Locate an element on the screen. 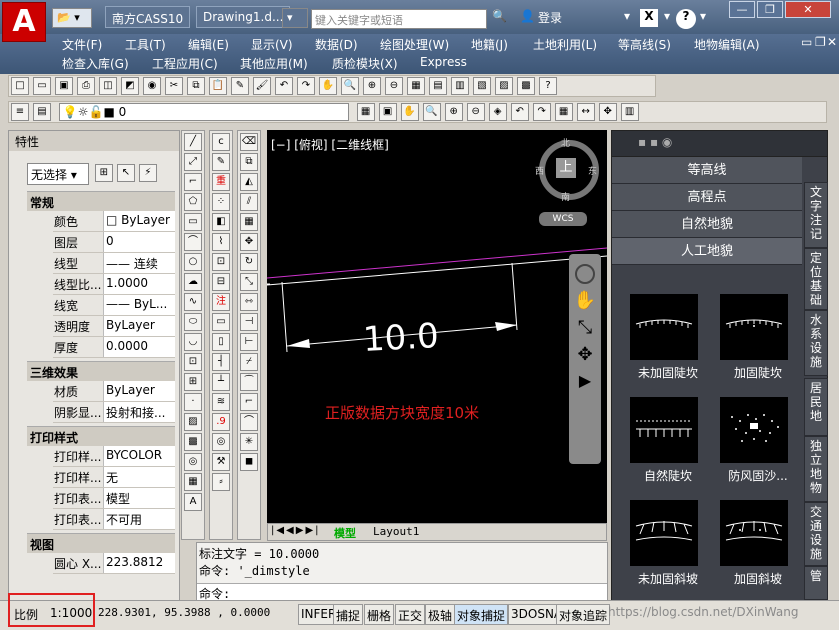 The width and height of the screenshot is (839, 630). gradient-icon: ▩ is located at coordinates (193, 442).